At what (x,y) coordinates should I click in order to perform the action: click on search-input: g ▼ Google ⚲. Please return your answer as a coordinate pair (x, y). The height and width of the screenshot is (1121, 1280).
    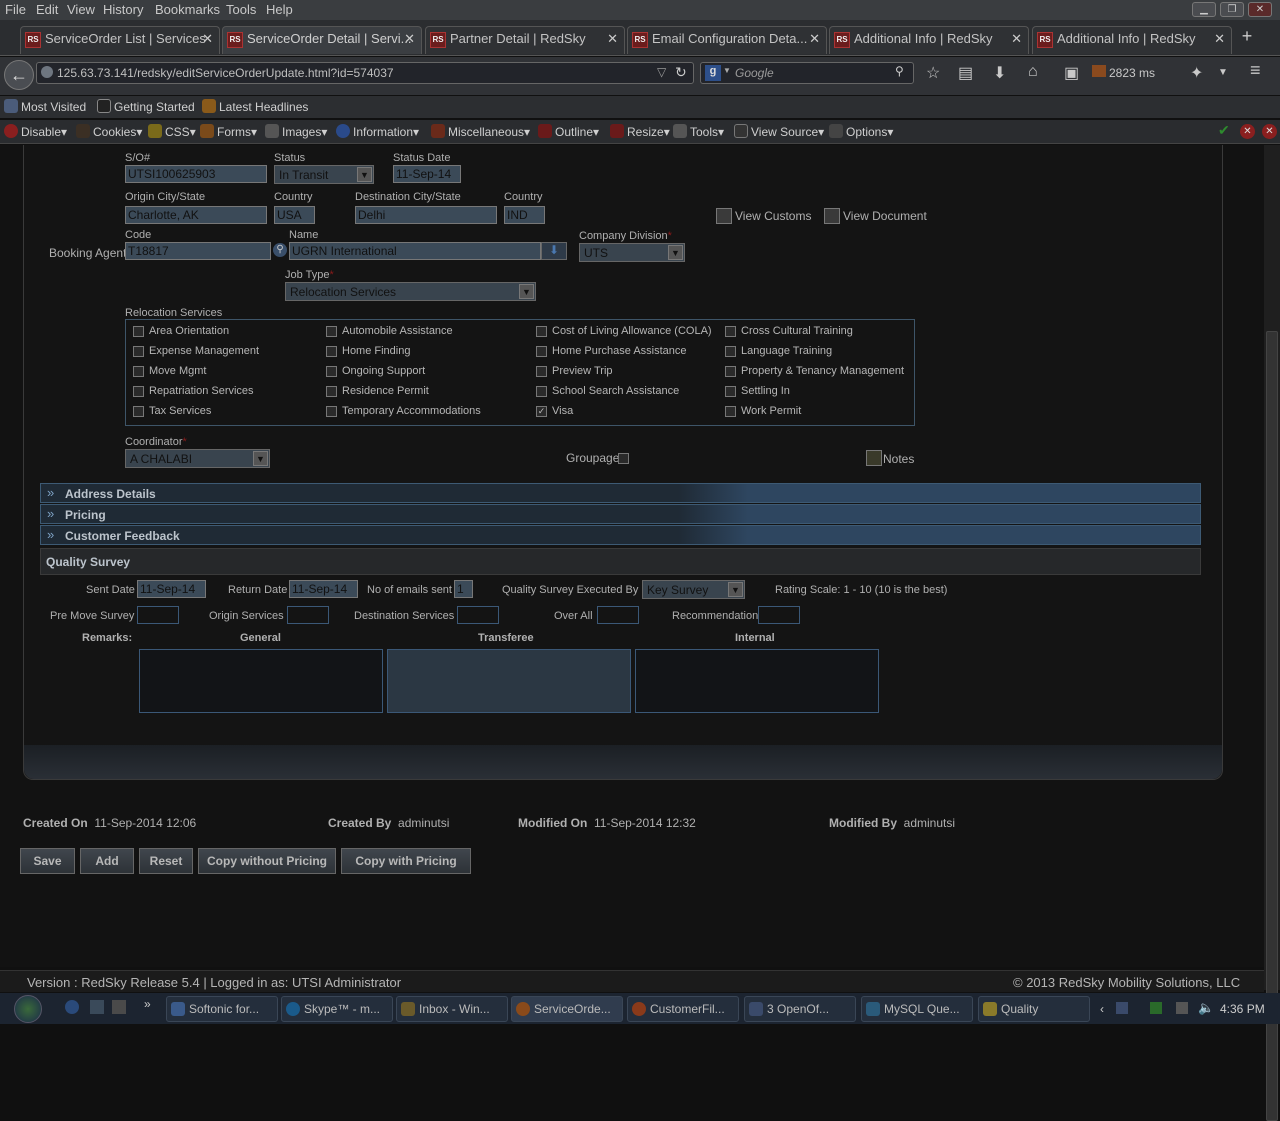
    Looking at the image, I should click on (807, 73).